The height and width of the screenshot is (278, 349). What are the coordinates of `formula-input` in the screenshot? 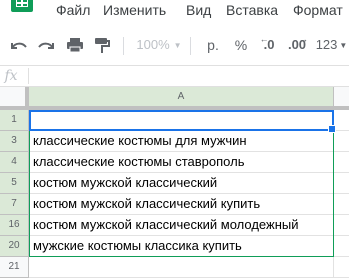 It's located at (189, 76).